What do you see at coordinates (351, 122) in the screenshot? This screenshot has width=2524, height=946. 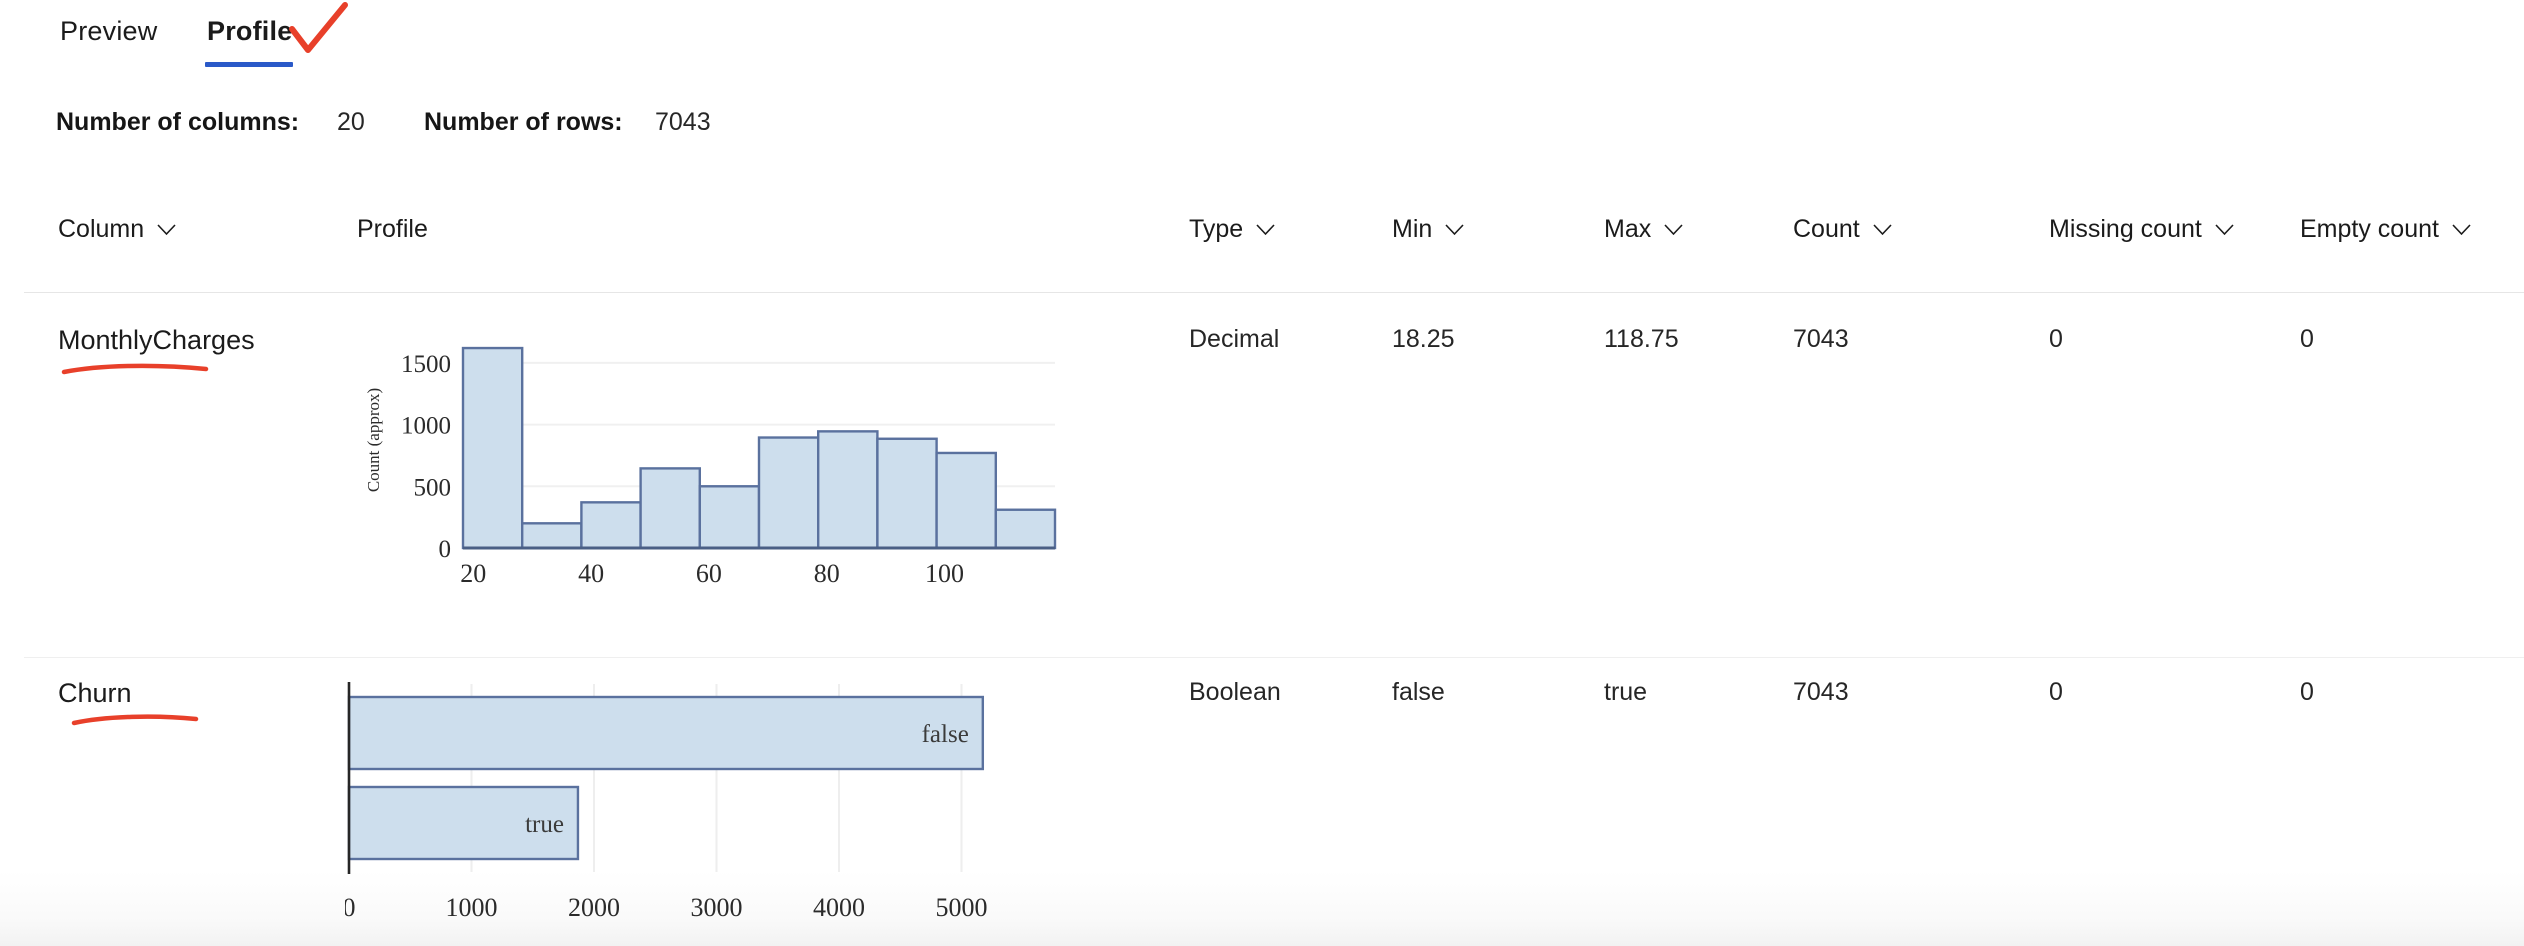 I see `number-of-columns-value: 20` at bounding box center [351, 122].